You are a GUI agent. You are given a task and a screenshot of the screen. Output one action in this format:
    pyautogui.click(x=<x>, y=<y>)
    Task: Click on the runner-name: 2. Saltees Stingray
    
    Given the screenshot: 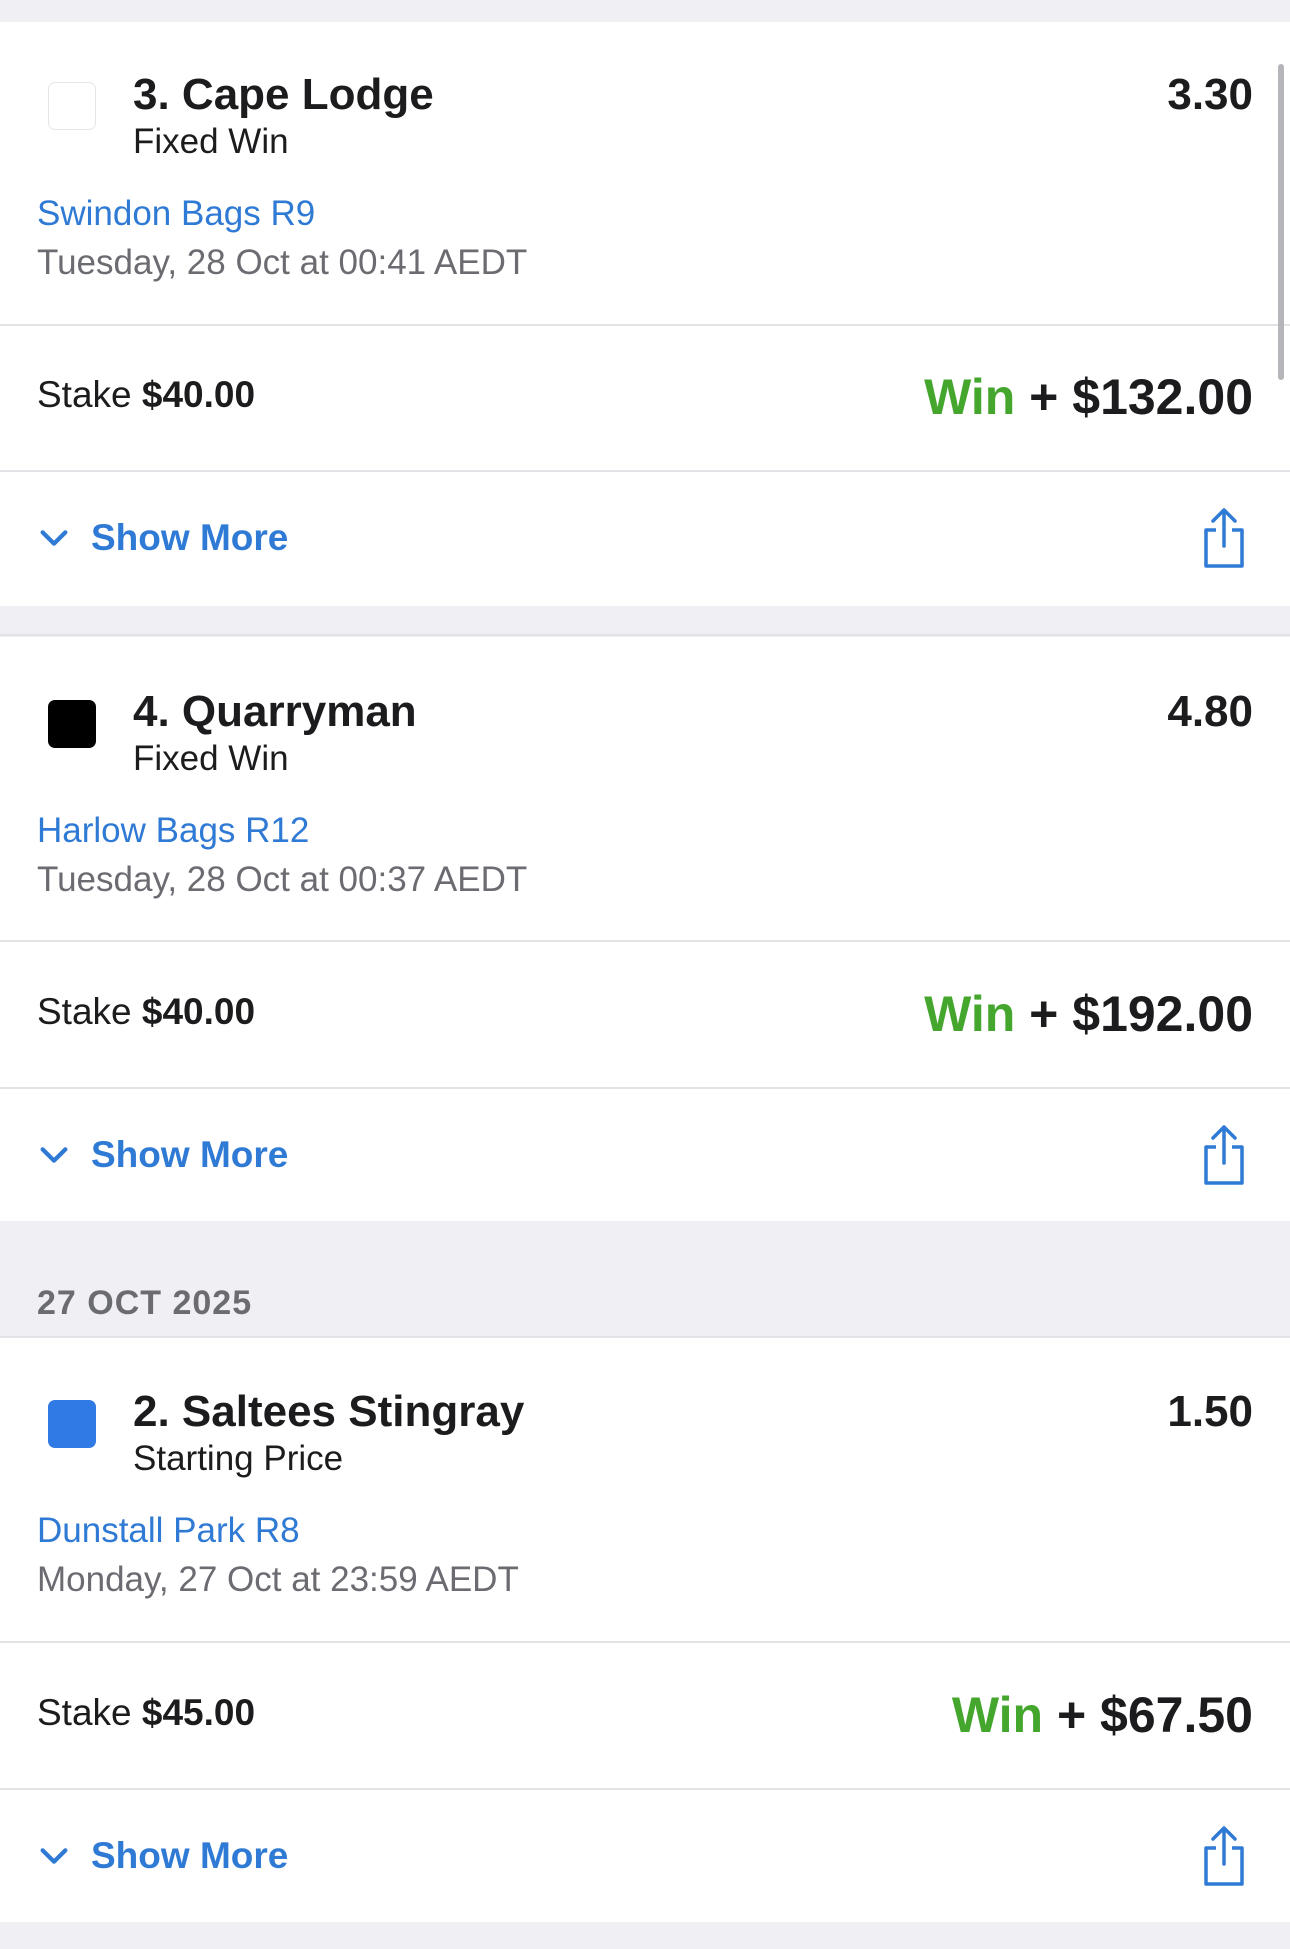 What is the action you would take?
    pyautogui.click(x=329, y=1411)
    